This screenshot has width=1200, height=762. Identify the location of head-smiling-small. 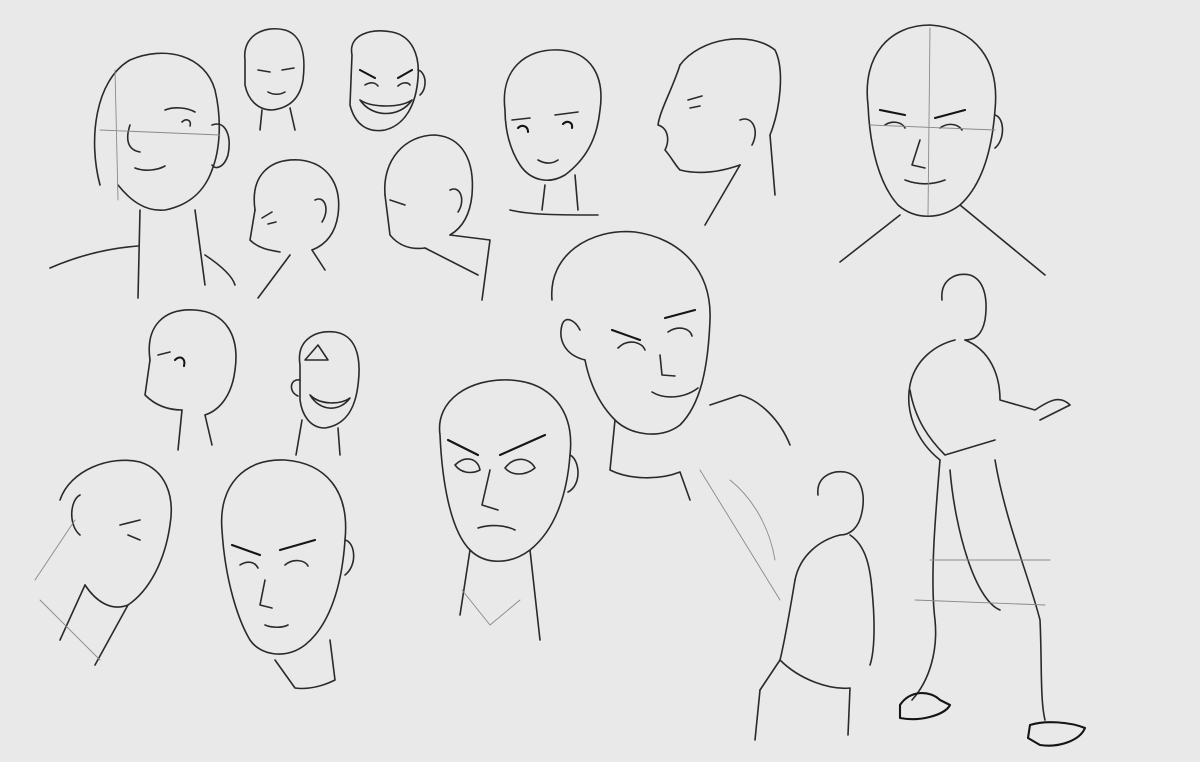
(325, 393).